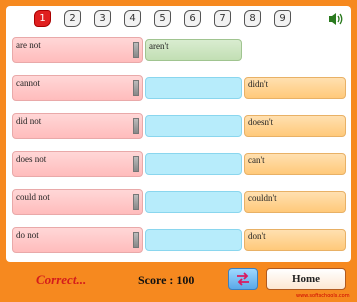 The width and height of the screenshot is (357, 302). I want to click on level-3-button: 3, so click(102, 18).